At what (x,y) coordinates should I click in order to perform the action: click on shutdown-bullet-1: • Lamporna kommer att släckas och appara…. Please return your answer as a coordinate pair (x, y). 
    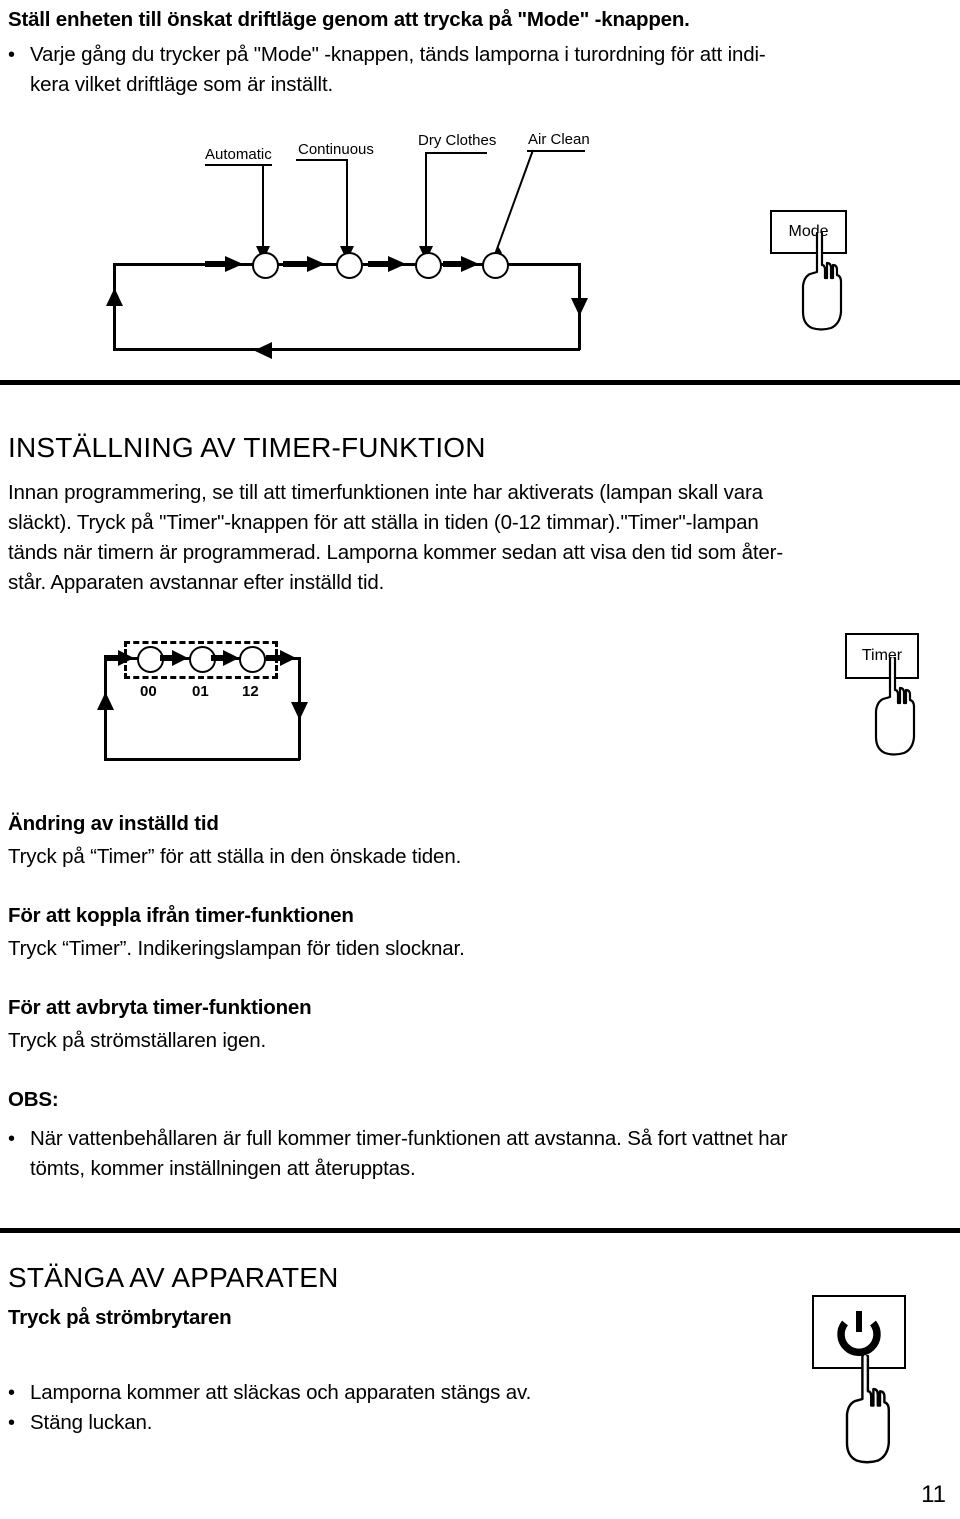
    Looking at the image, I should click on (358, 1393).